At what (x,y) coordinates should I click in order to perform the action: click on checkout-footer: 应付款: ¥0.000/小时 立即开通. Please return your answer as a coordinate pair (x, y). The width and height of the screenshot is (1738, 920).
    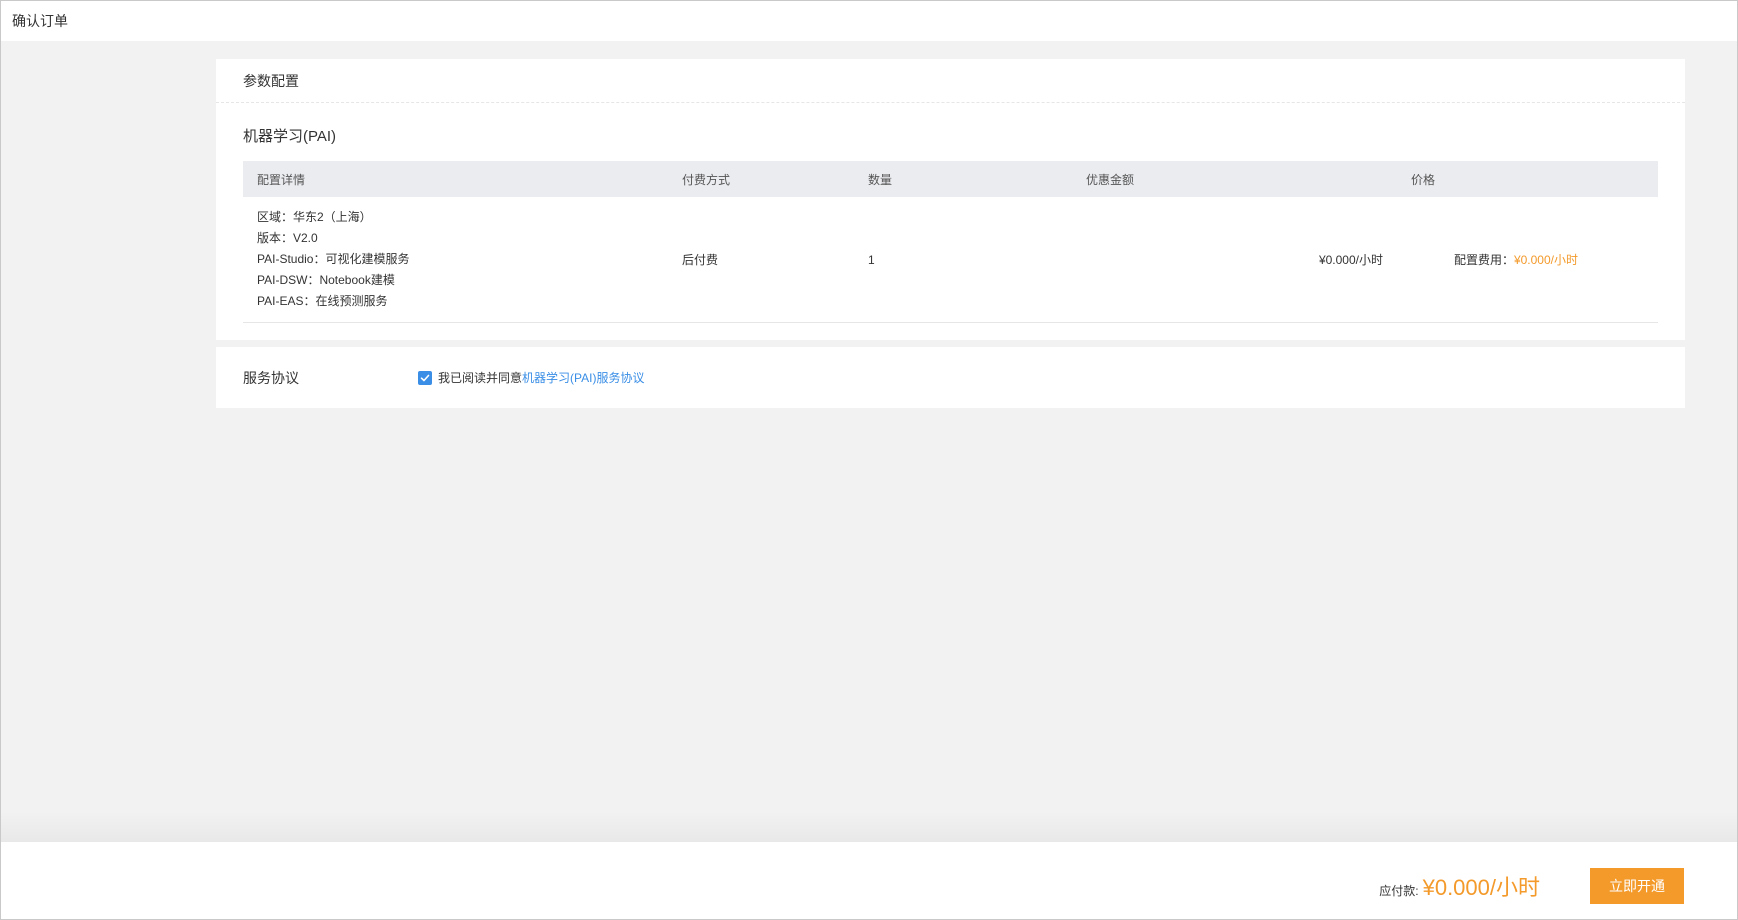
    Looking at the image, I should click on (869, 880).